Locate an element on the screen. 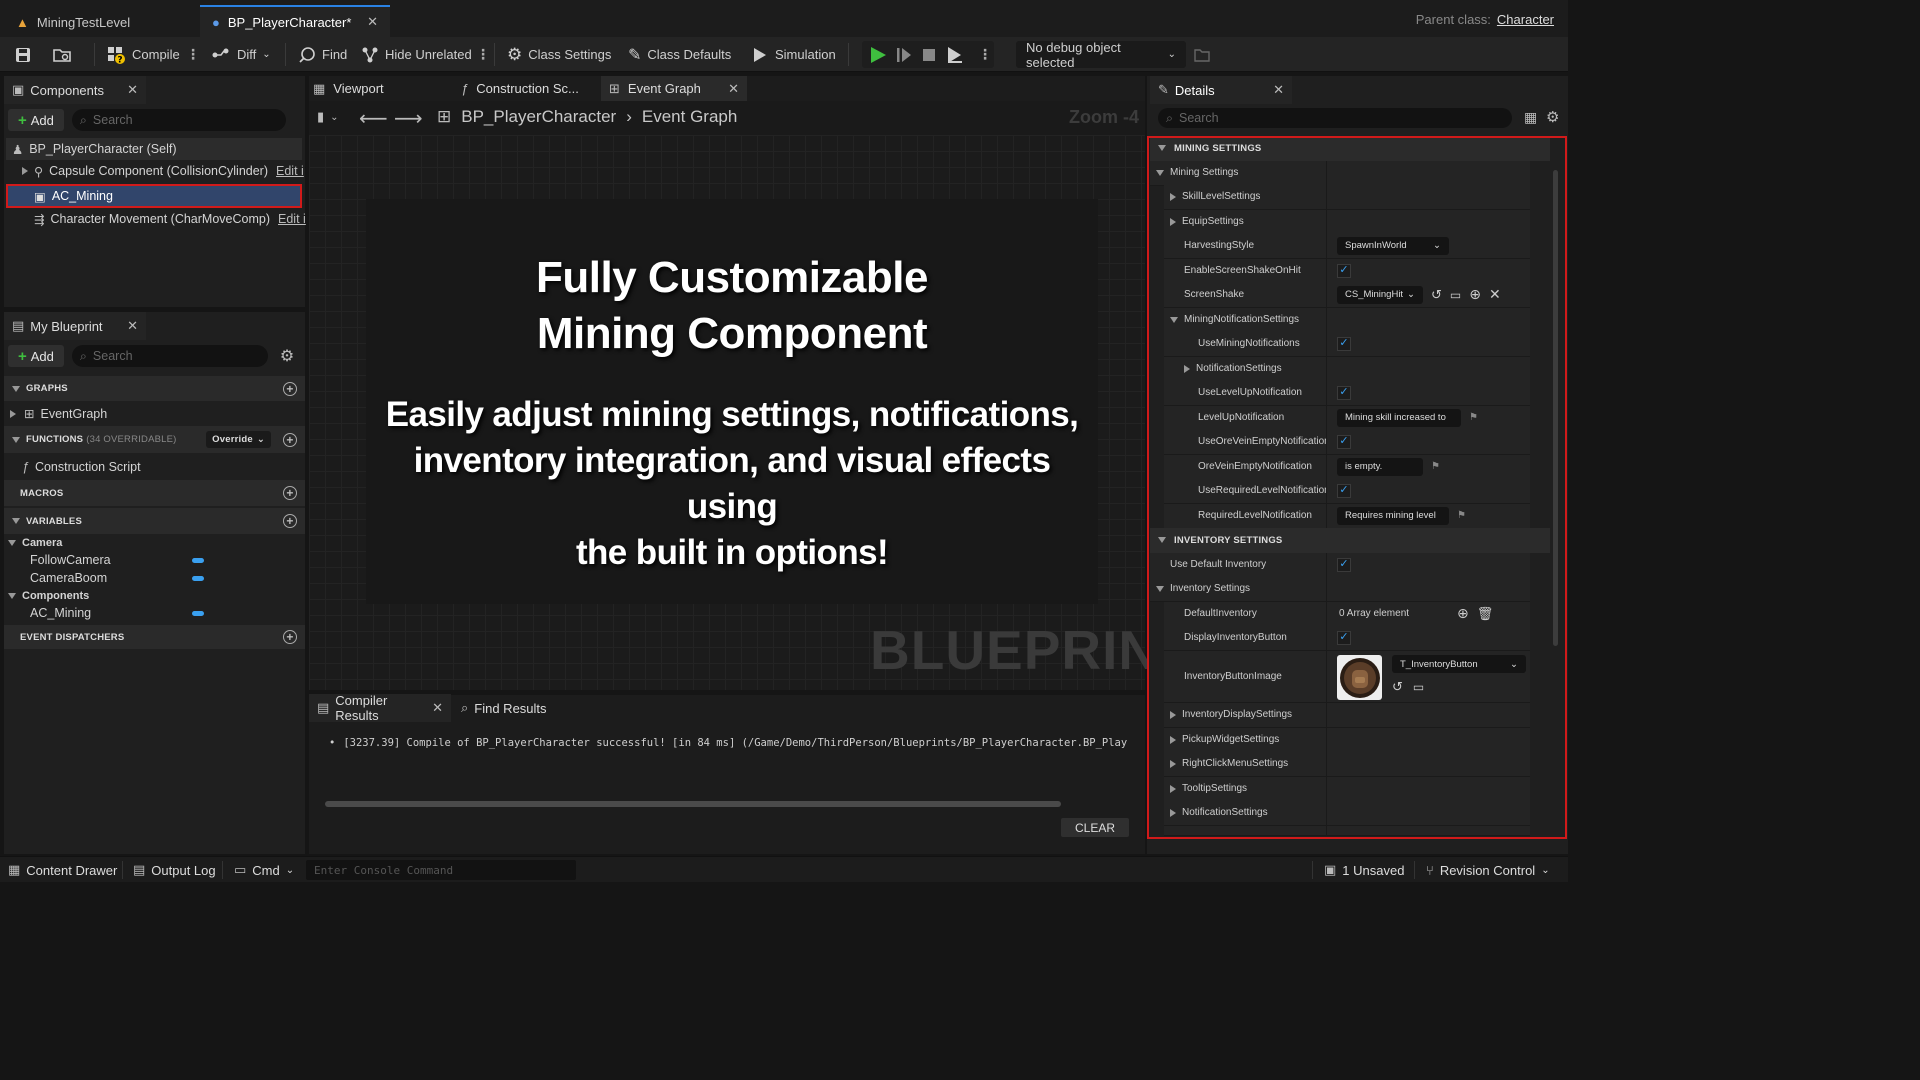 Image resolution: width=1920 pixels, height=1080 pixels. override-dropdown: Override ⌄ is located at coordinates (238, 439).